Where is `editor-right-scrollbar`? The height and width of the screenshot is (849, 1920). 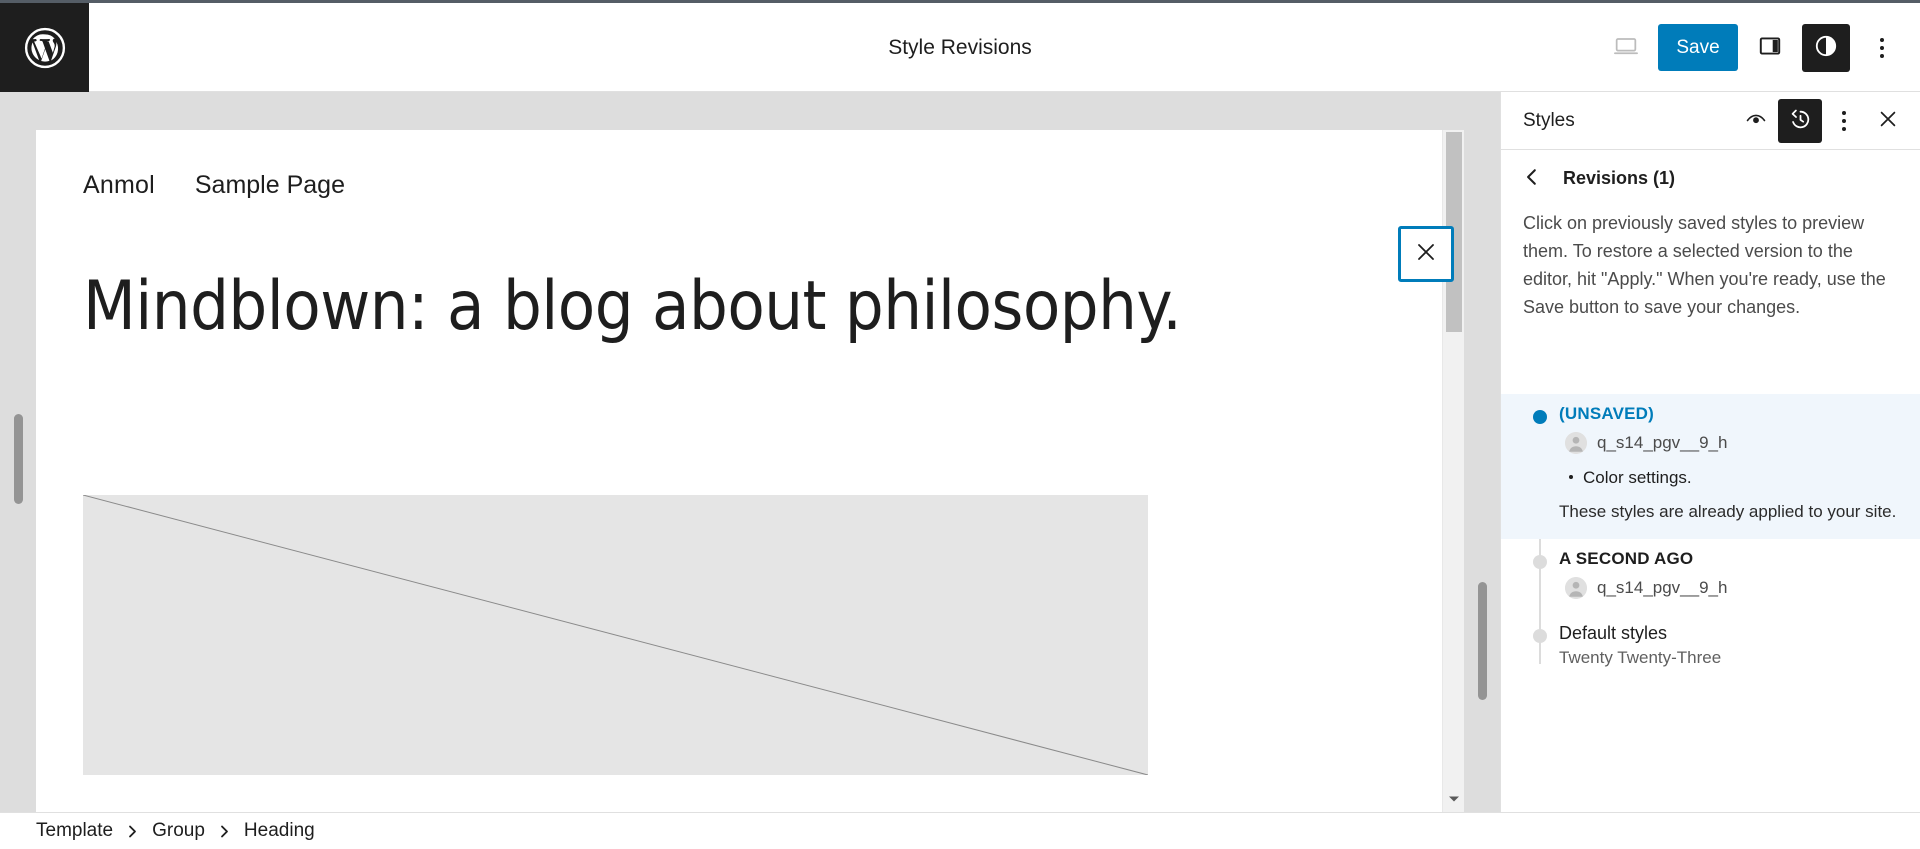 editor-right-scrollbar is located at coordinates (1482, 452).